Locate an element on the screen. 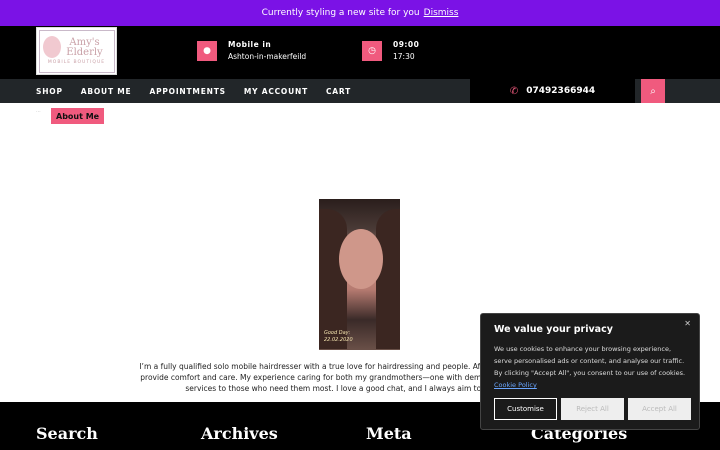  profile-photo: Good Day: 22.02.2020 is located at coordinates (359, 274).